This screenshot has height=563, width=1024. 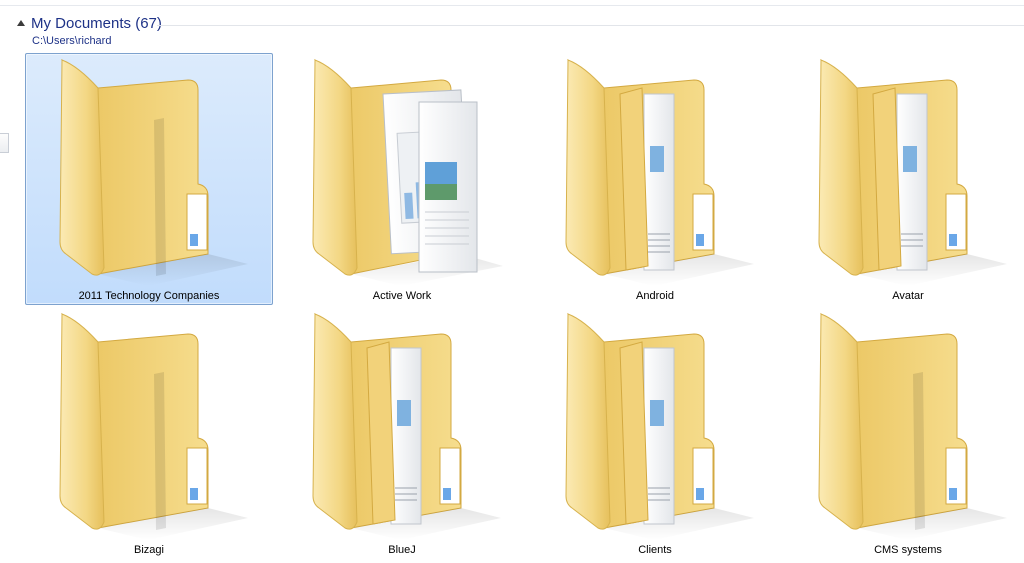 I want to click on folder-name: CMS systems, so click(x=908, y=550).